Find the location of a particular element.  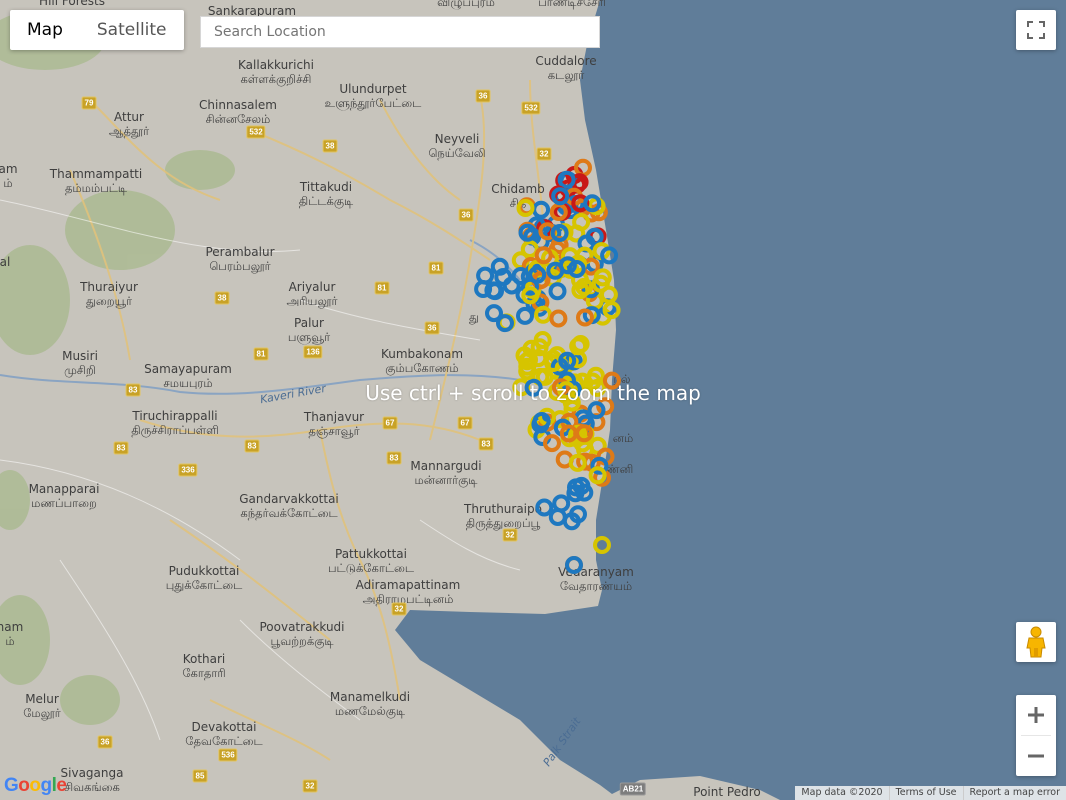

street-view-pegman-button is located at coordinates (1036, 642).